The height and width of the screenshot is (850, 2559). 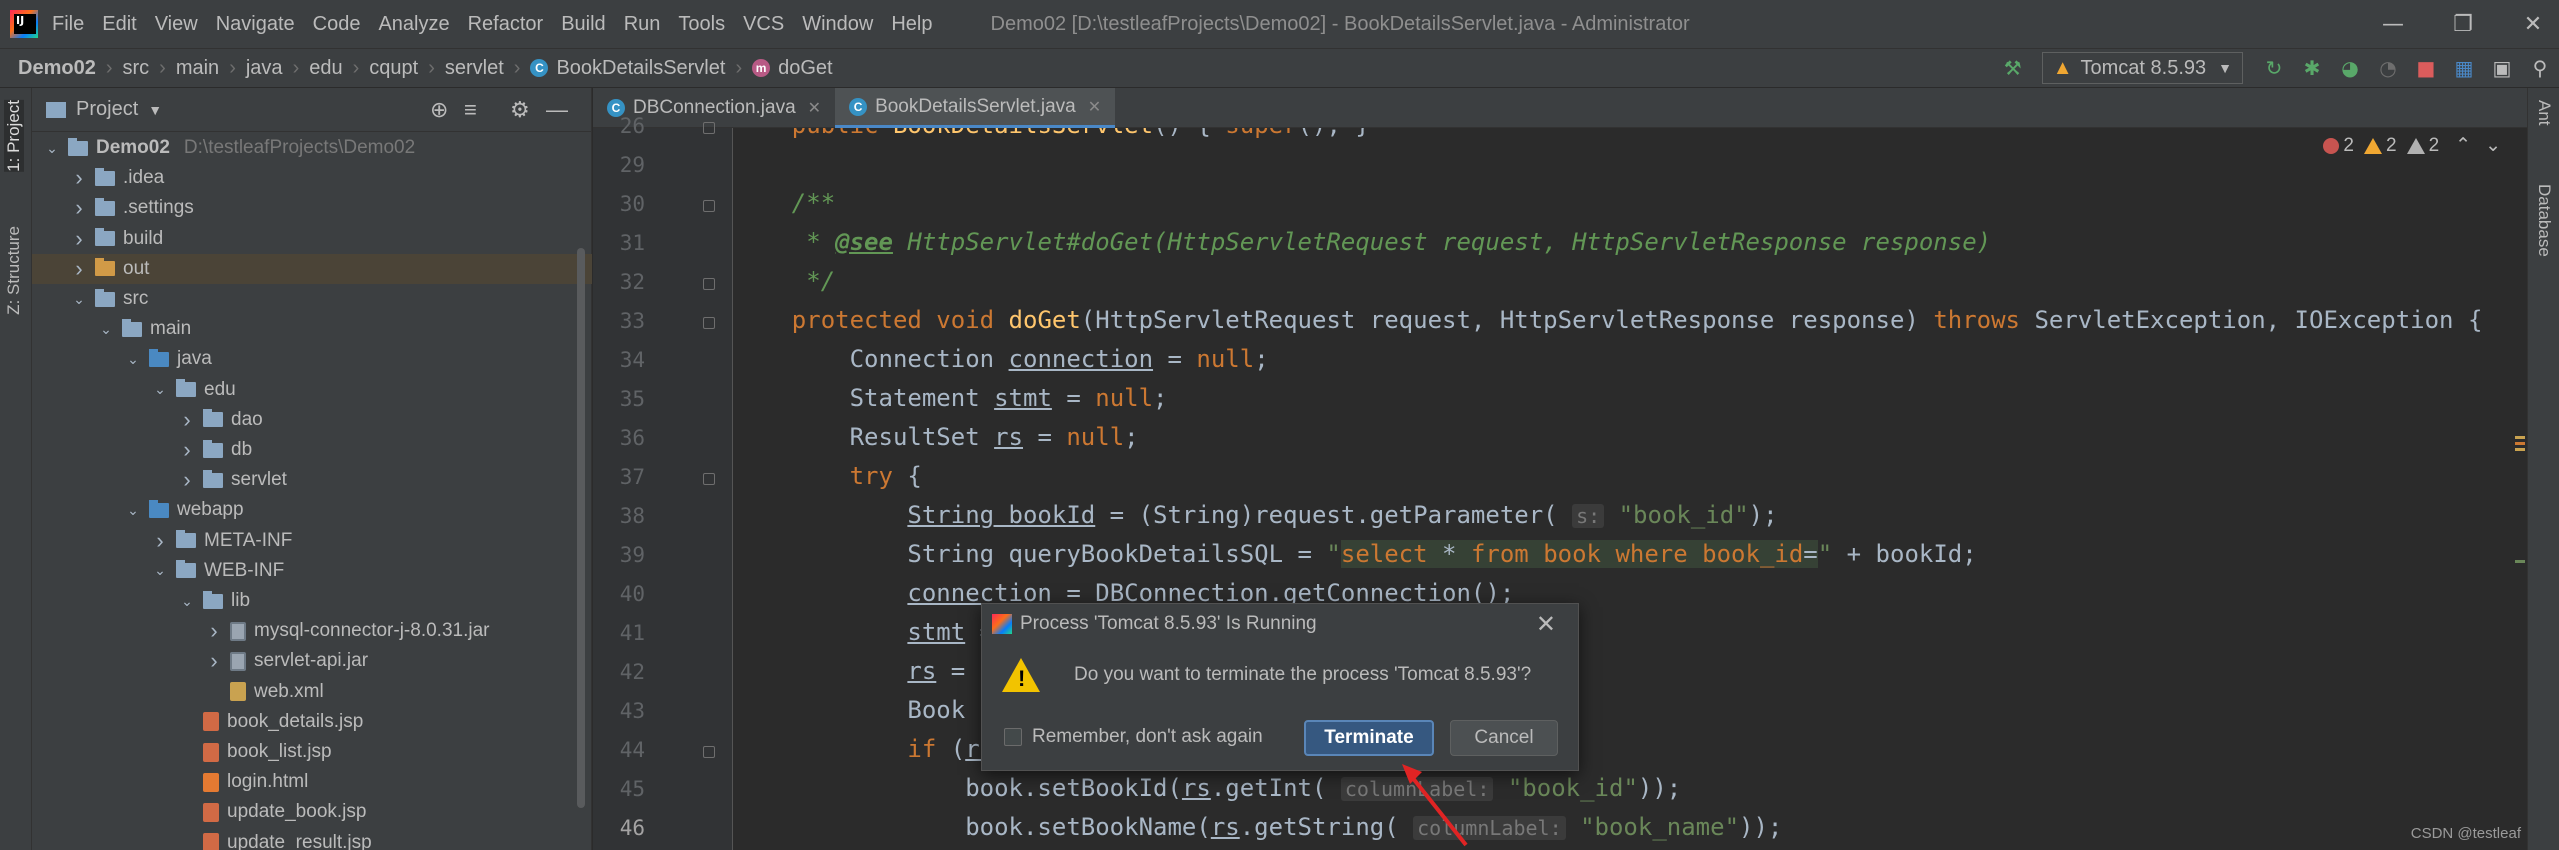 What do you see at coordinates (911, 24) in the screenshot?
I see `menu-help: Help` at bounding box center [911, 24].